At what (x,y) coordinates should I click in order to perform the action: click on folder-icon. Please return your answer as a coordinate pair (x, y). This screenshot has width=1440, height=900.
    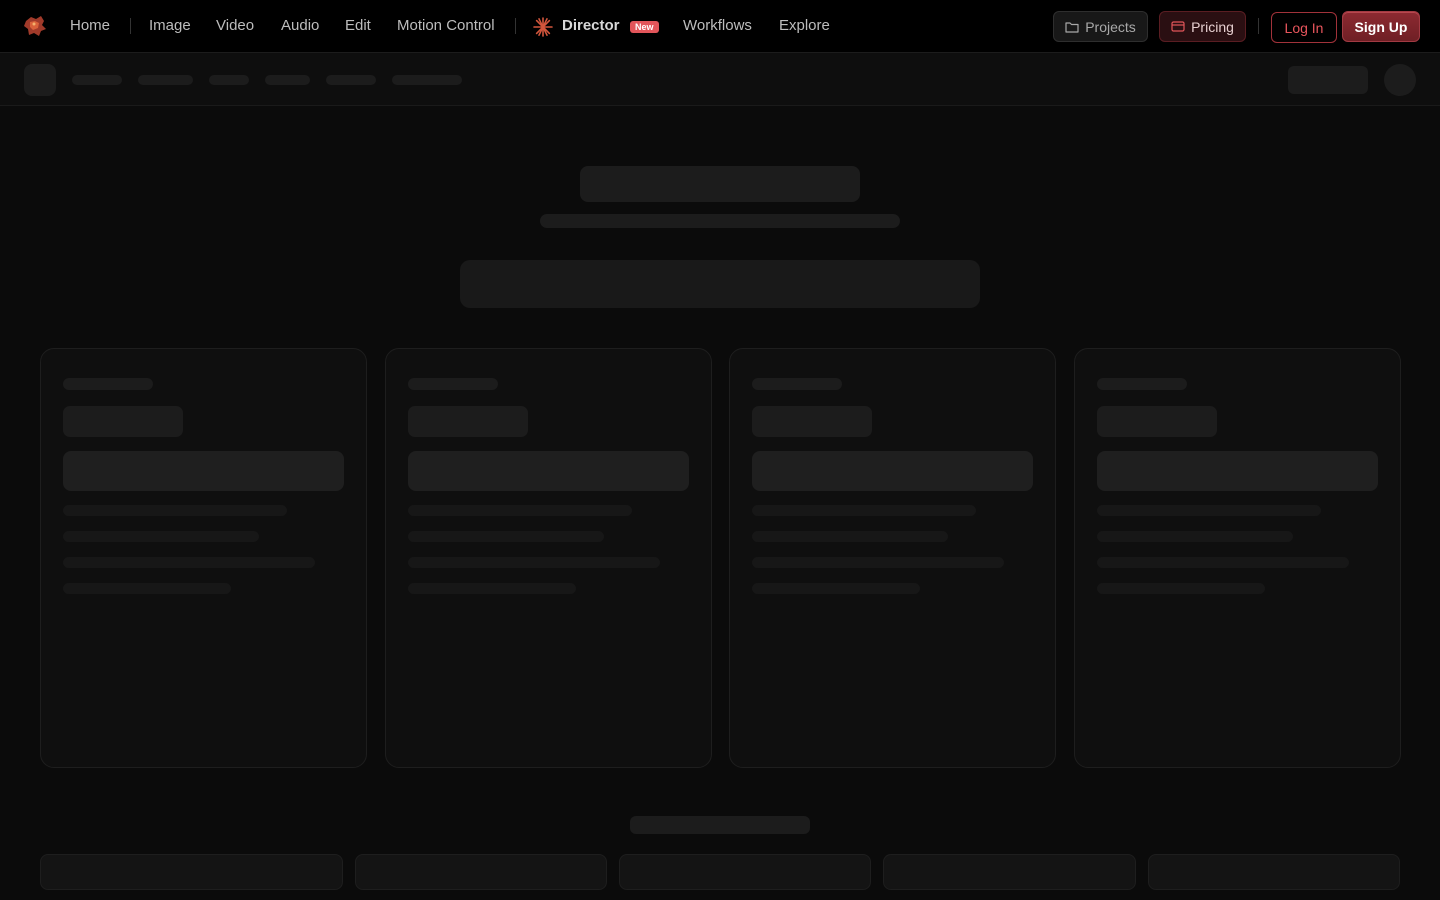
    Looking at the image, I should click on (1072, 27).